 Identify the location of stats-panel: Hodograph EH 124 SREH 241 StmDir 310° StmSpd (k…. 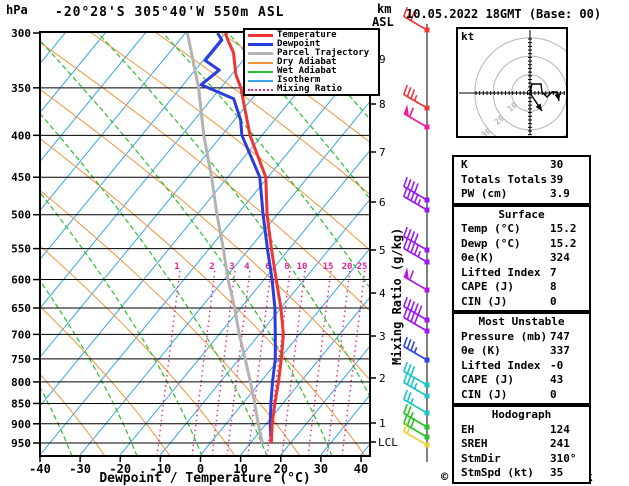
(521, 444).